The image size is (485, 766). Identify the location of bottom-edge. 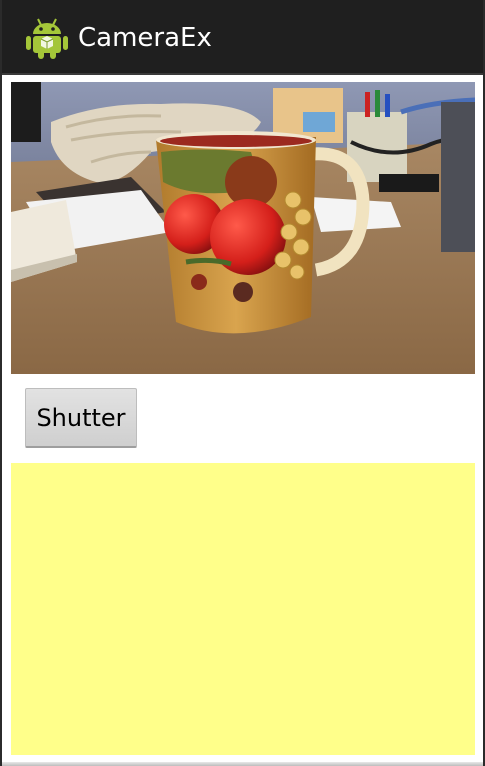
(242, 764).